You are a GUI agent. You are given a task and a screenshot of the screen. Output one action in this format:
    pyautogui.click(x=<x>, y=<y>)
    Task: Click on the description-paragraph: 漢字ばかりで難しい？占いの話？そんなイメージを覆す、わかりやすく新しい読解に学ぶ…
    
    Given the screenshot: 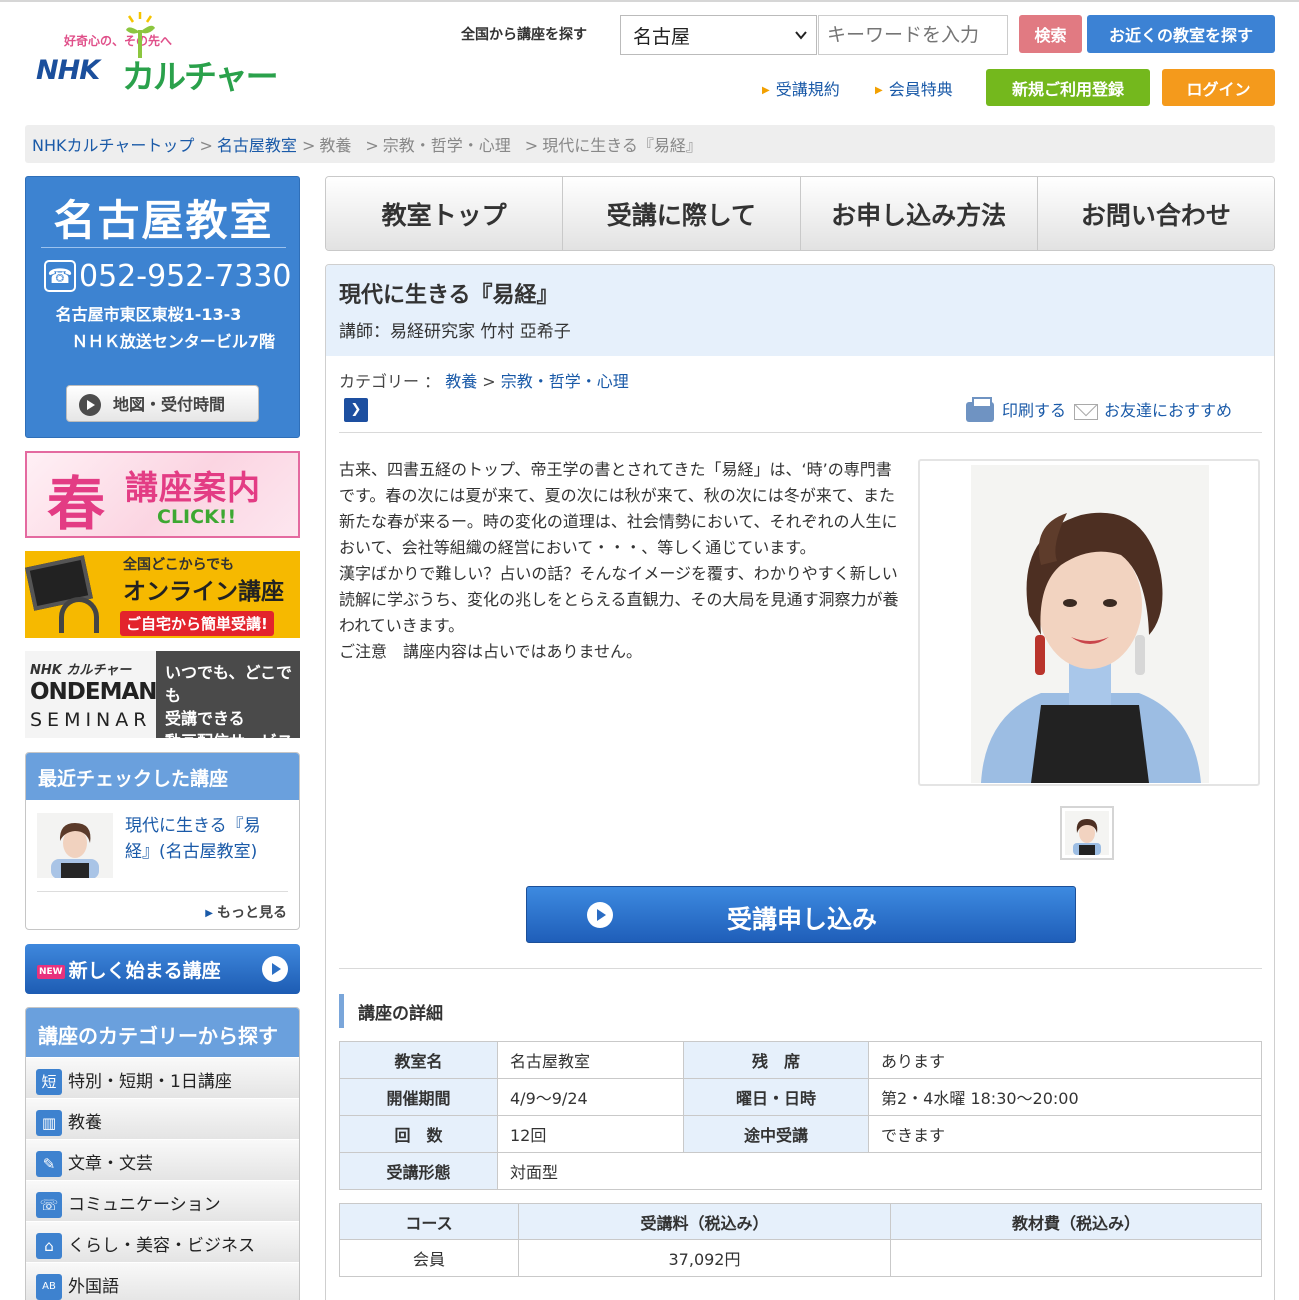 What is the action you would take?
    pyautogui.click(x=619, y=599)
    